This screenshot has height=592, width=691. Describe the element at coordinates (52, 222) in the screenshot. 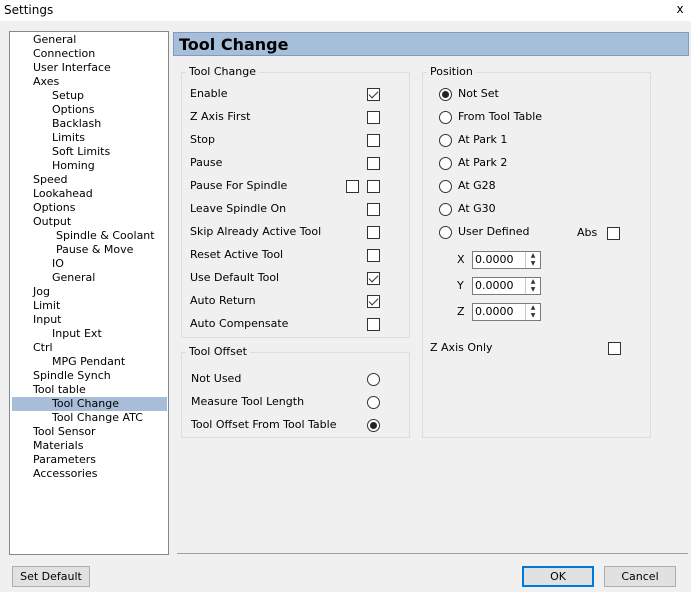

I see `tree-item: Output` at that location.